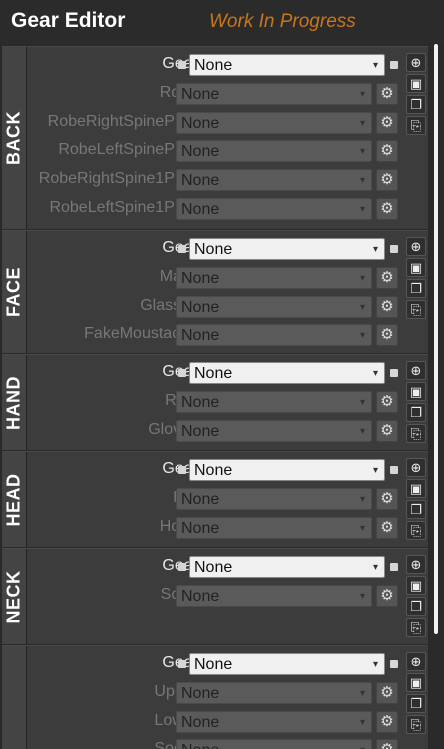  Describe the element at coordinates (14, 292) in the screenshot. I see `section-tab: FACE` at that location.